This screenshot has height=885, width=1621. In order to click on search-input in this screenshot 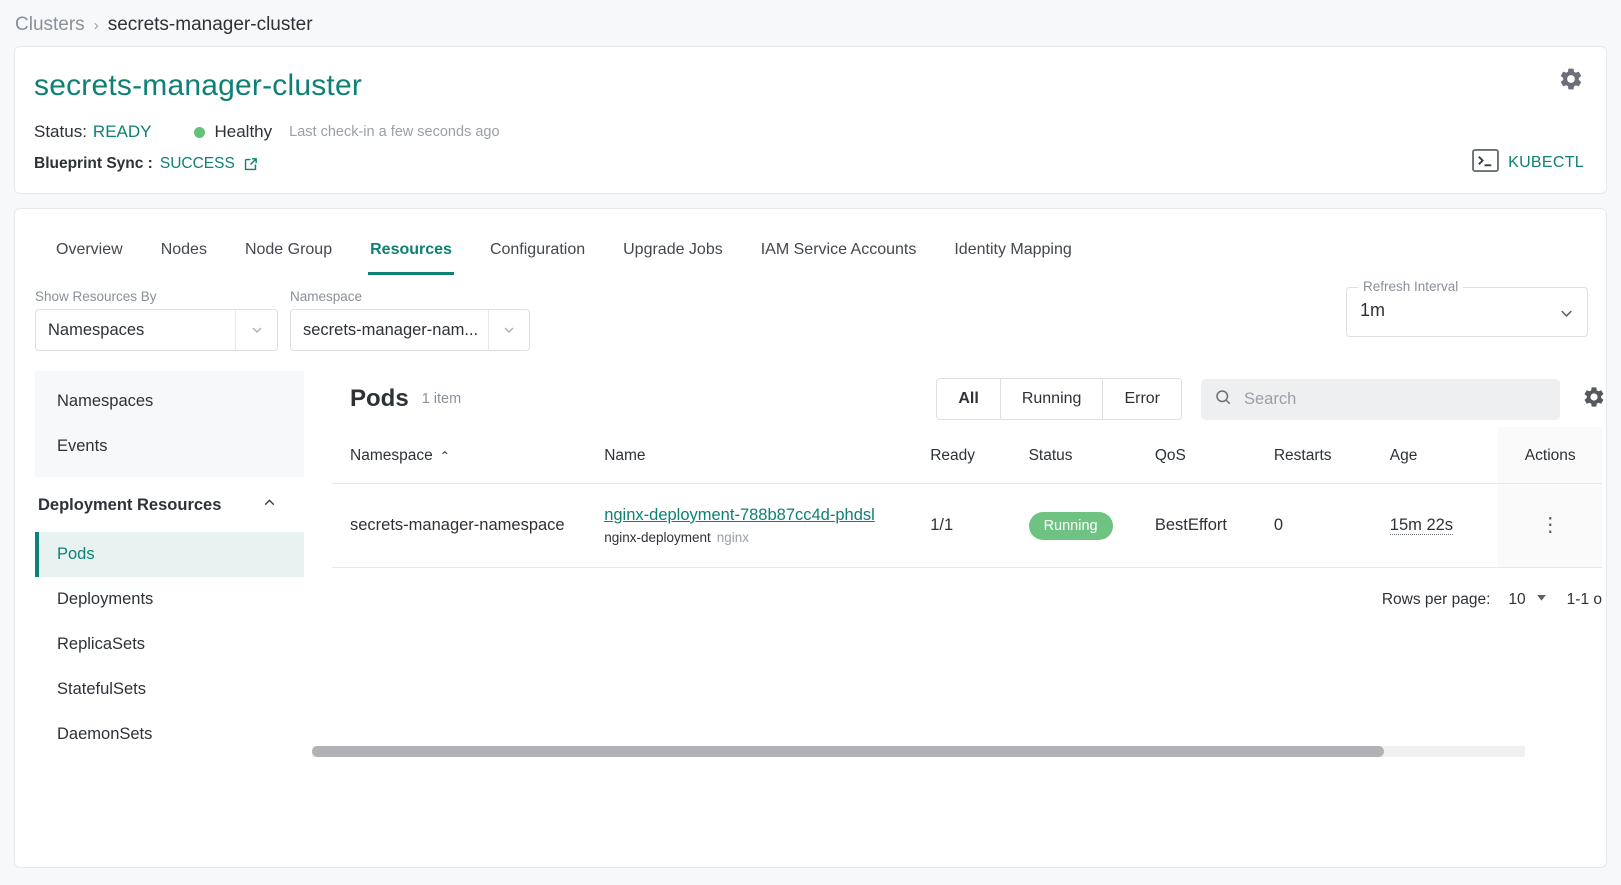, I will do `click(1394, 399)`.